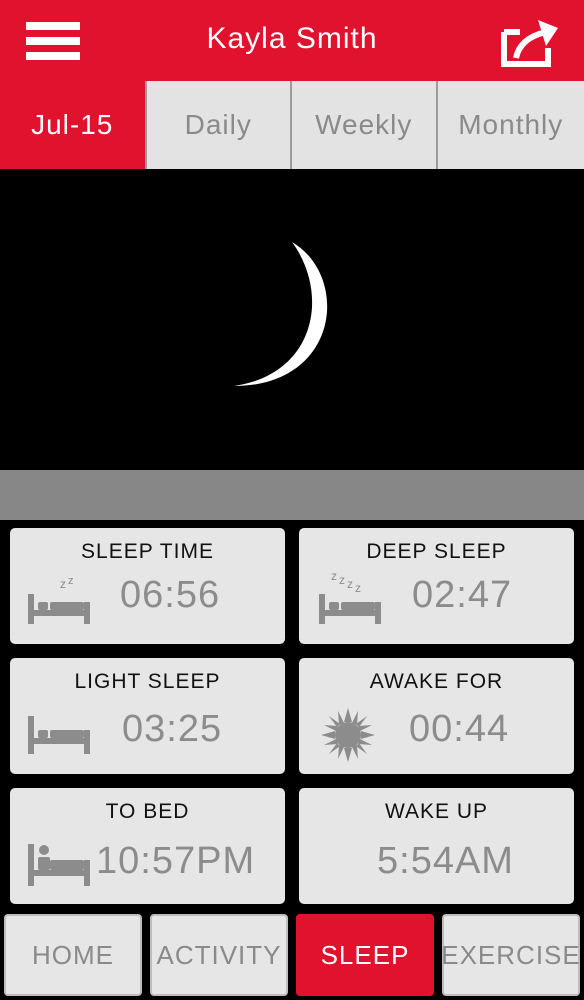 The image size is (584, 1000). Describe the element at coordinates (147, 681) in the screenshot. I see `stat-label: LIGHT SLEEP` at that location.